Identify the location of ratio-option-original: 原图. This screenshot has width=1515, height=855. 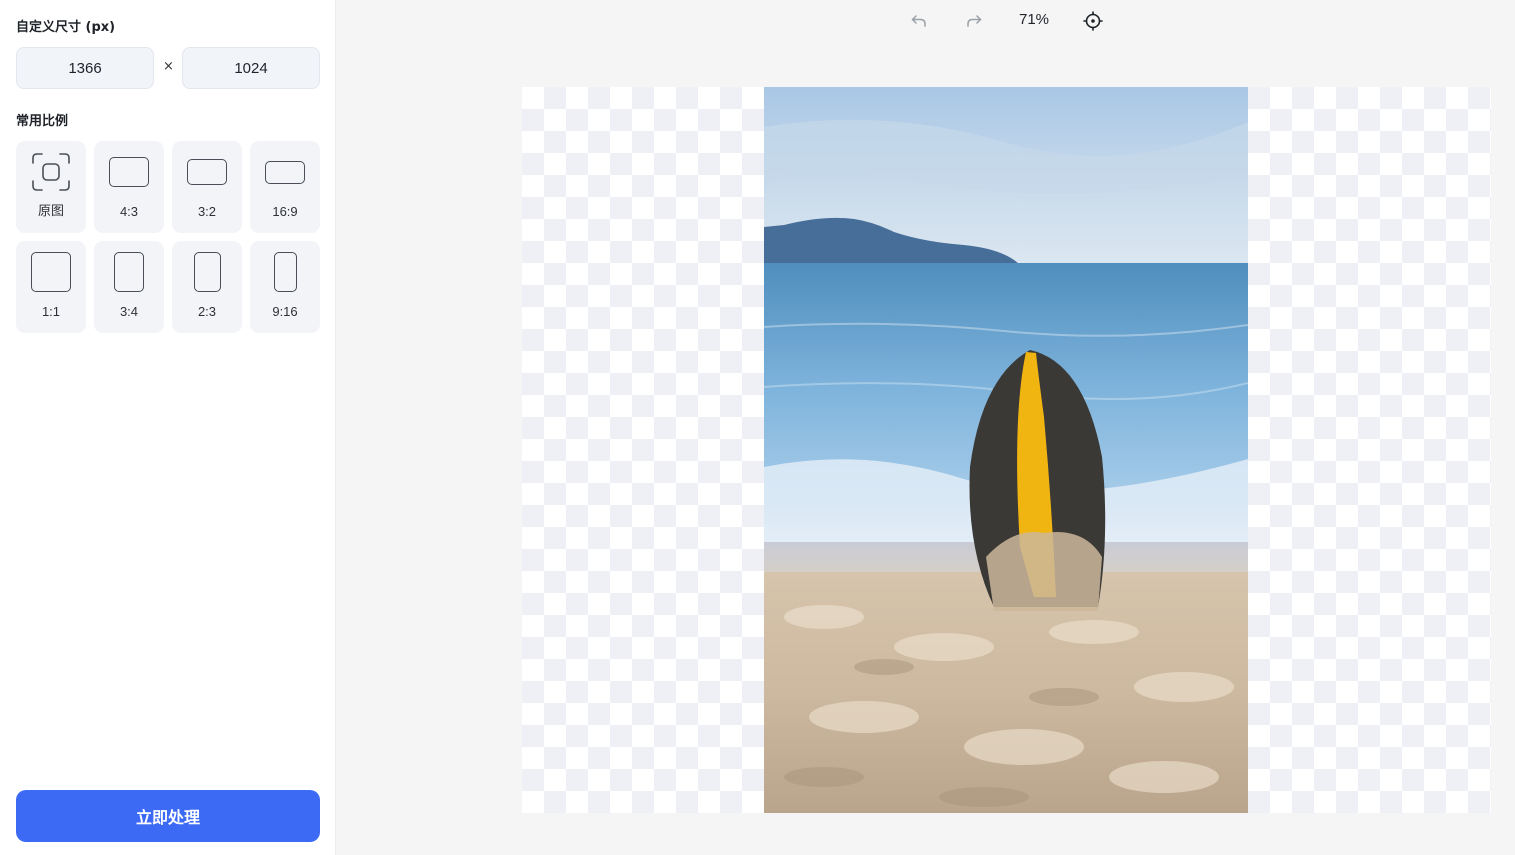
(51, 187).